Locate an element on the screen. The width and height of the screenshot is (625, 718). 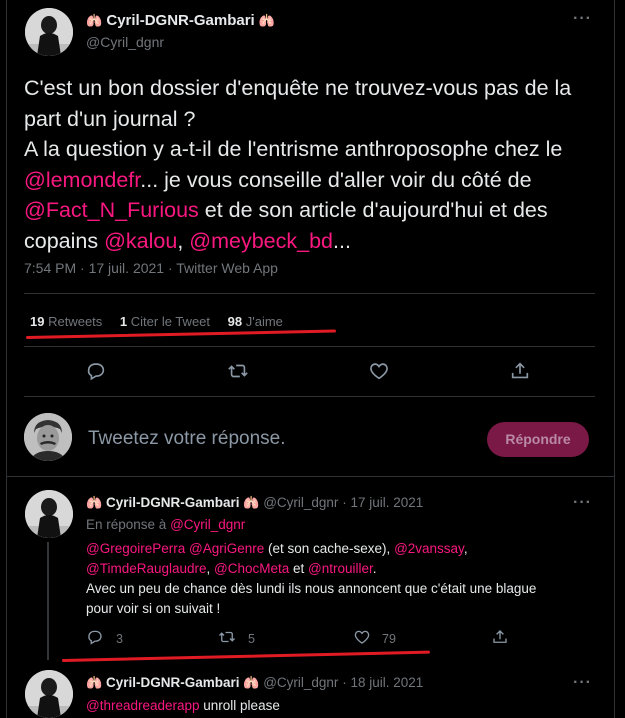
reply-date: 18 juil. 2021 is located at coordinates (386, 682).